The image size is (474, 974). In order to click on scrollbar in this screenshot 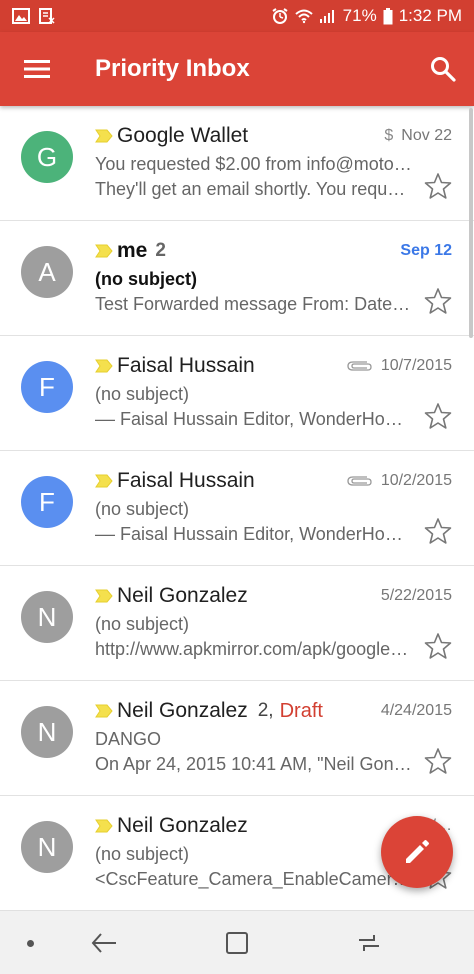, I will do `click(471, 223)`.